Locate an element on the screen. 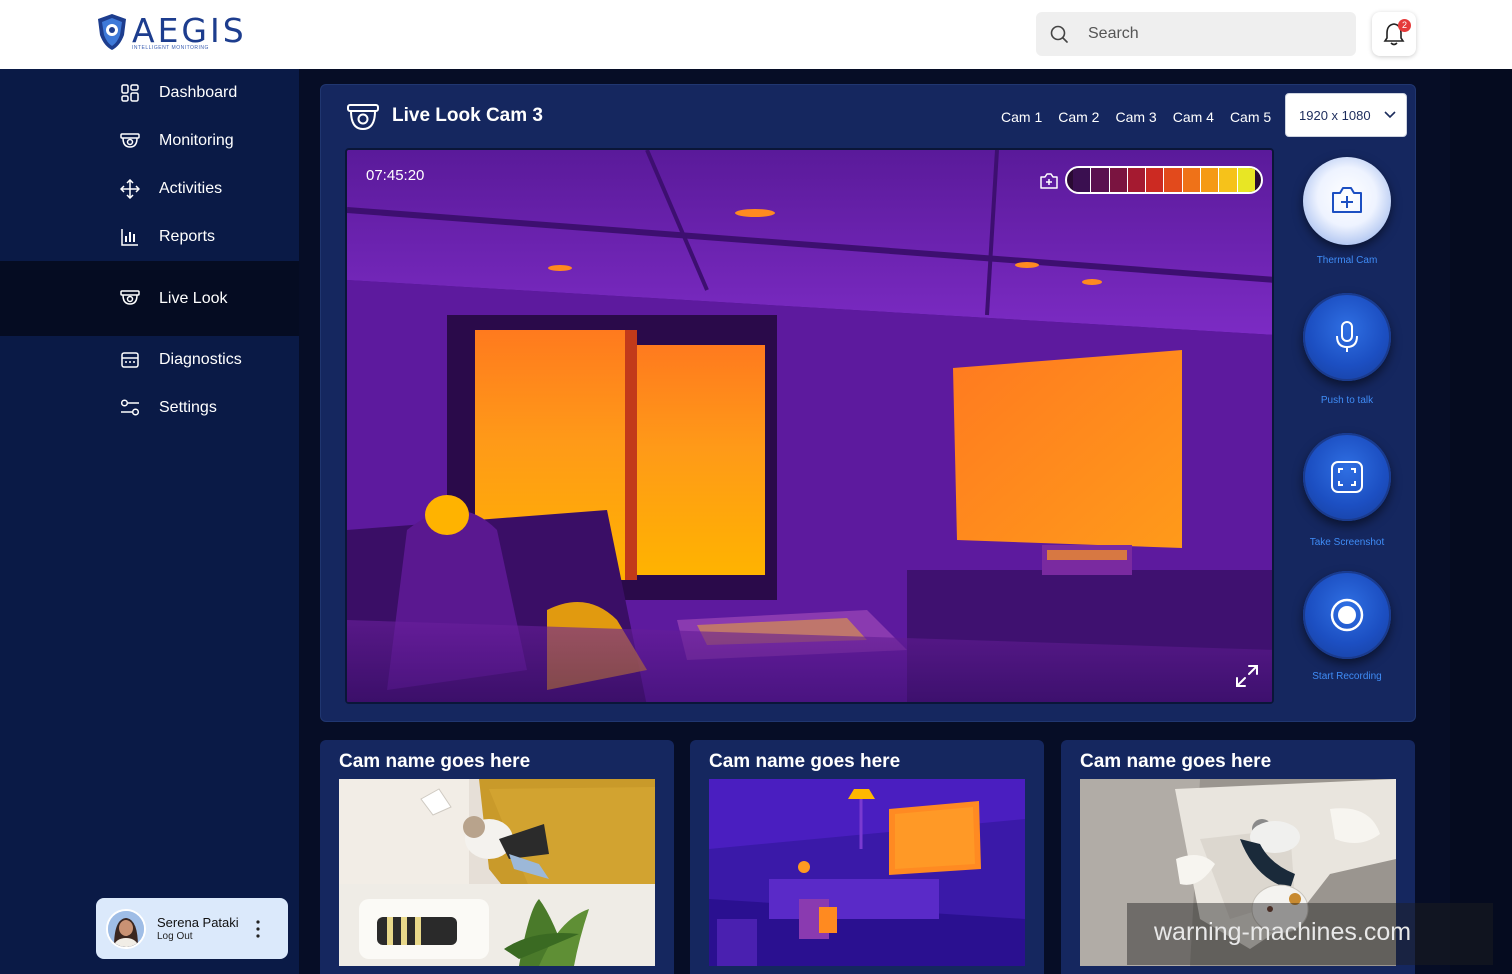  page-title: Live Look Cam 3 is located at coordinates (467, 115).